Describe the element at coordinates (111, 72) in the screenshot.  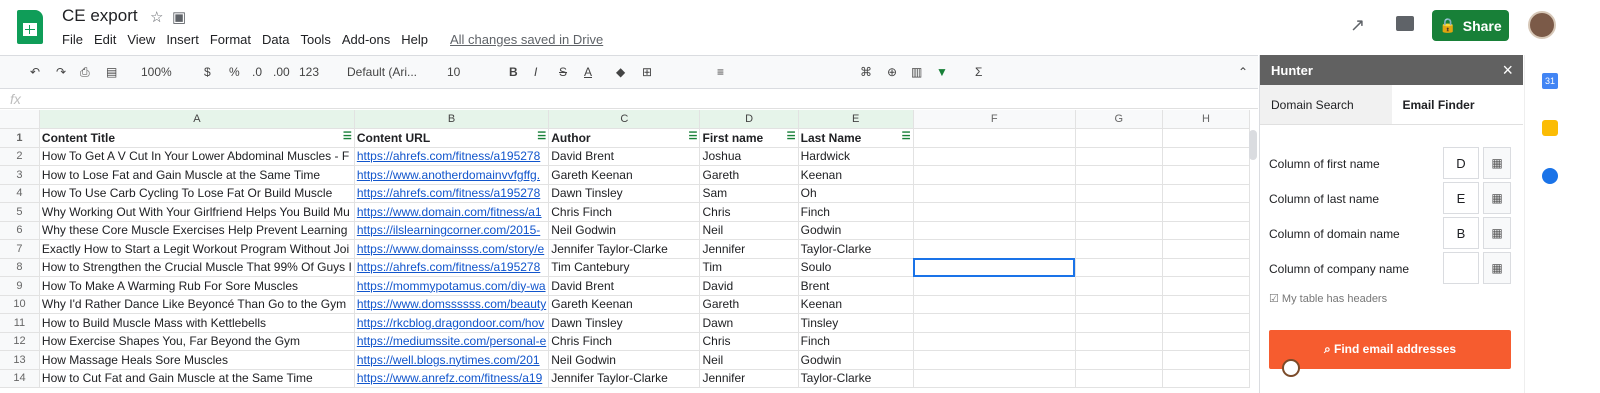
I see `paint-format-icon: ▤` at that location.